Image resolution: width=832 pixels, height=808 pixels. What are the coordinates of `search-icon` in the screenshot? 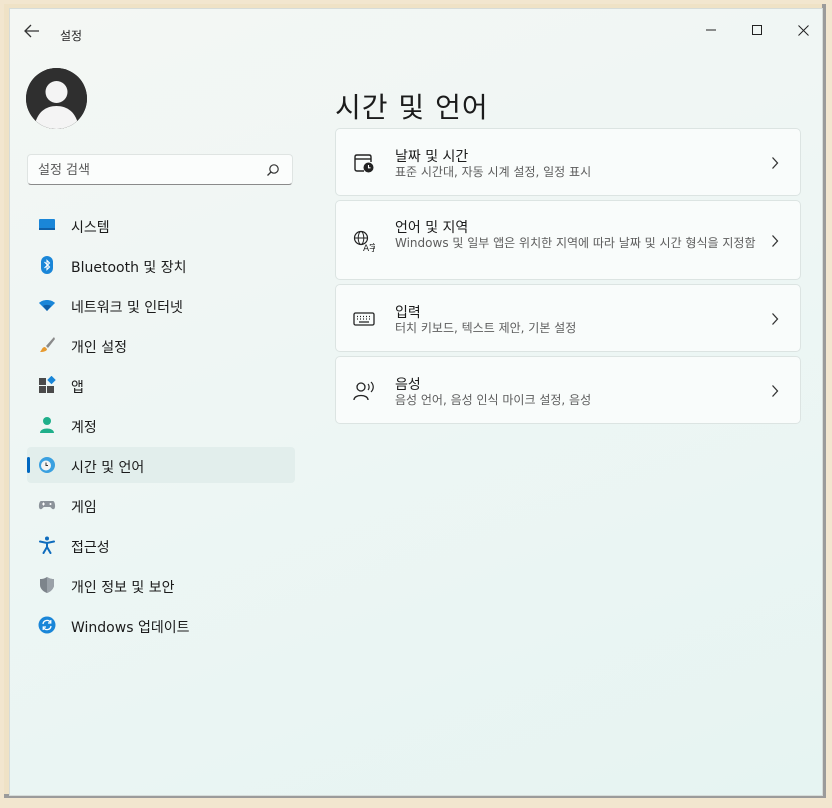 It's located at (273, 170).